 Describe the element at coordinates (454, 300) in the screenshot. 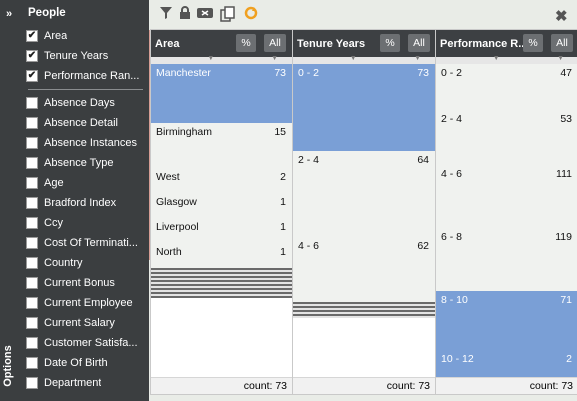

I see `category-name: 8 - 10` at that location.